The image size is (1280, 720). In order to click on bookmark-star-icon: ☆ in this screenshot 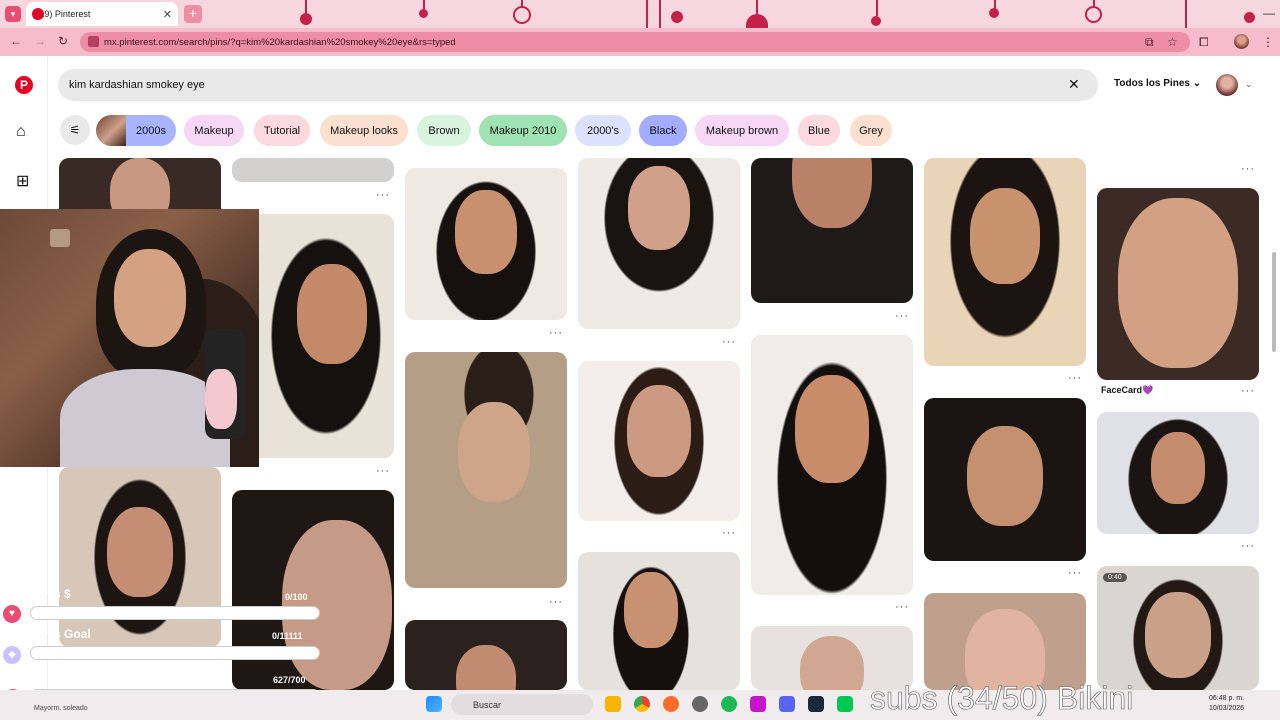, I will do `click(1172, 42)`.